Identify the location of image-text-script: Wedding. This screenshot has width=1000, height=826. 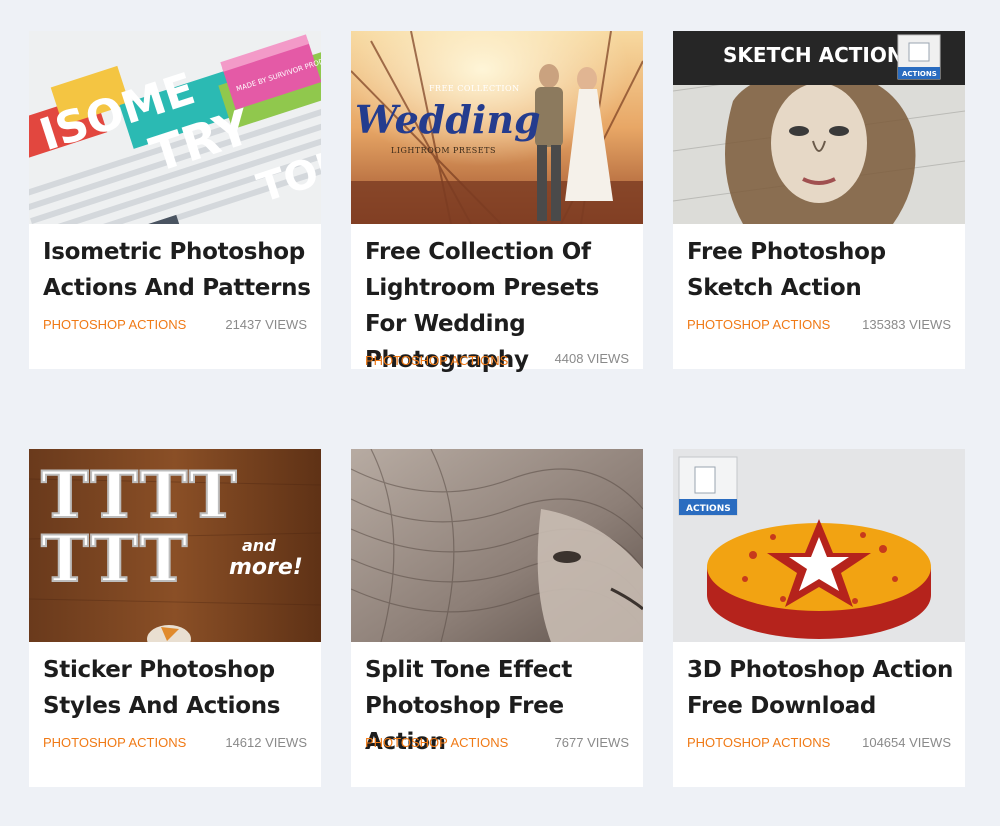
(448, 119).